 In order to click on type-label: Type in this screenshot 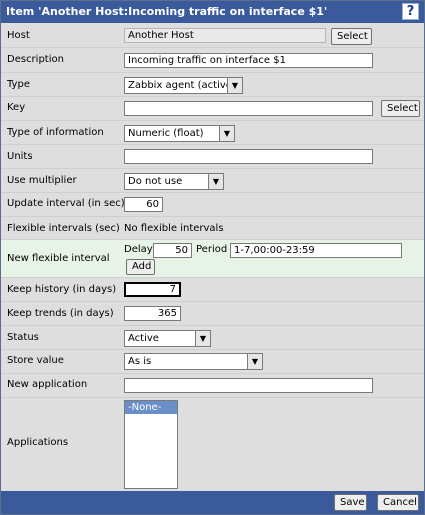, I will do `click(18, 84)`.